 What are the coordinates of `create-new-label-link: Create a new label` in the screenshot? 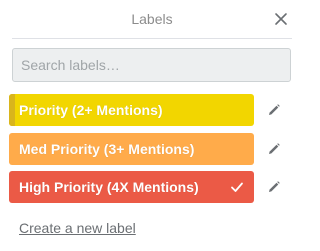 It's located at (77, 228).